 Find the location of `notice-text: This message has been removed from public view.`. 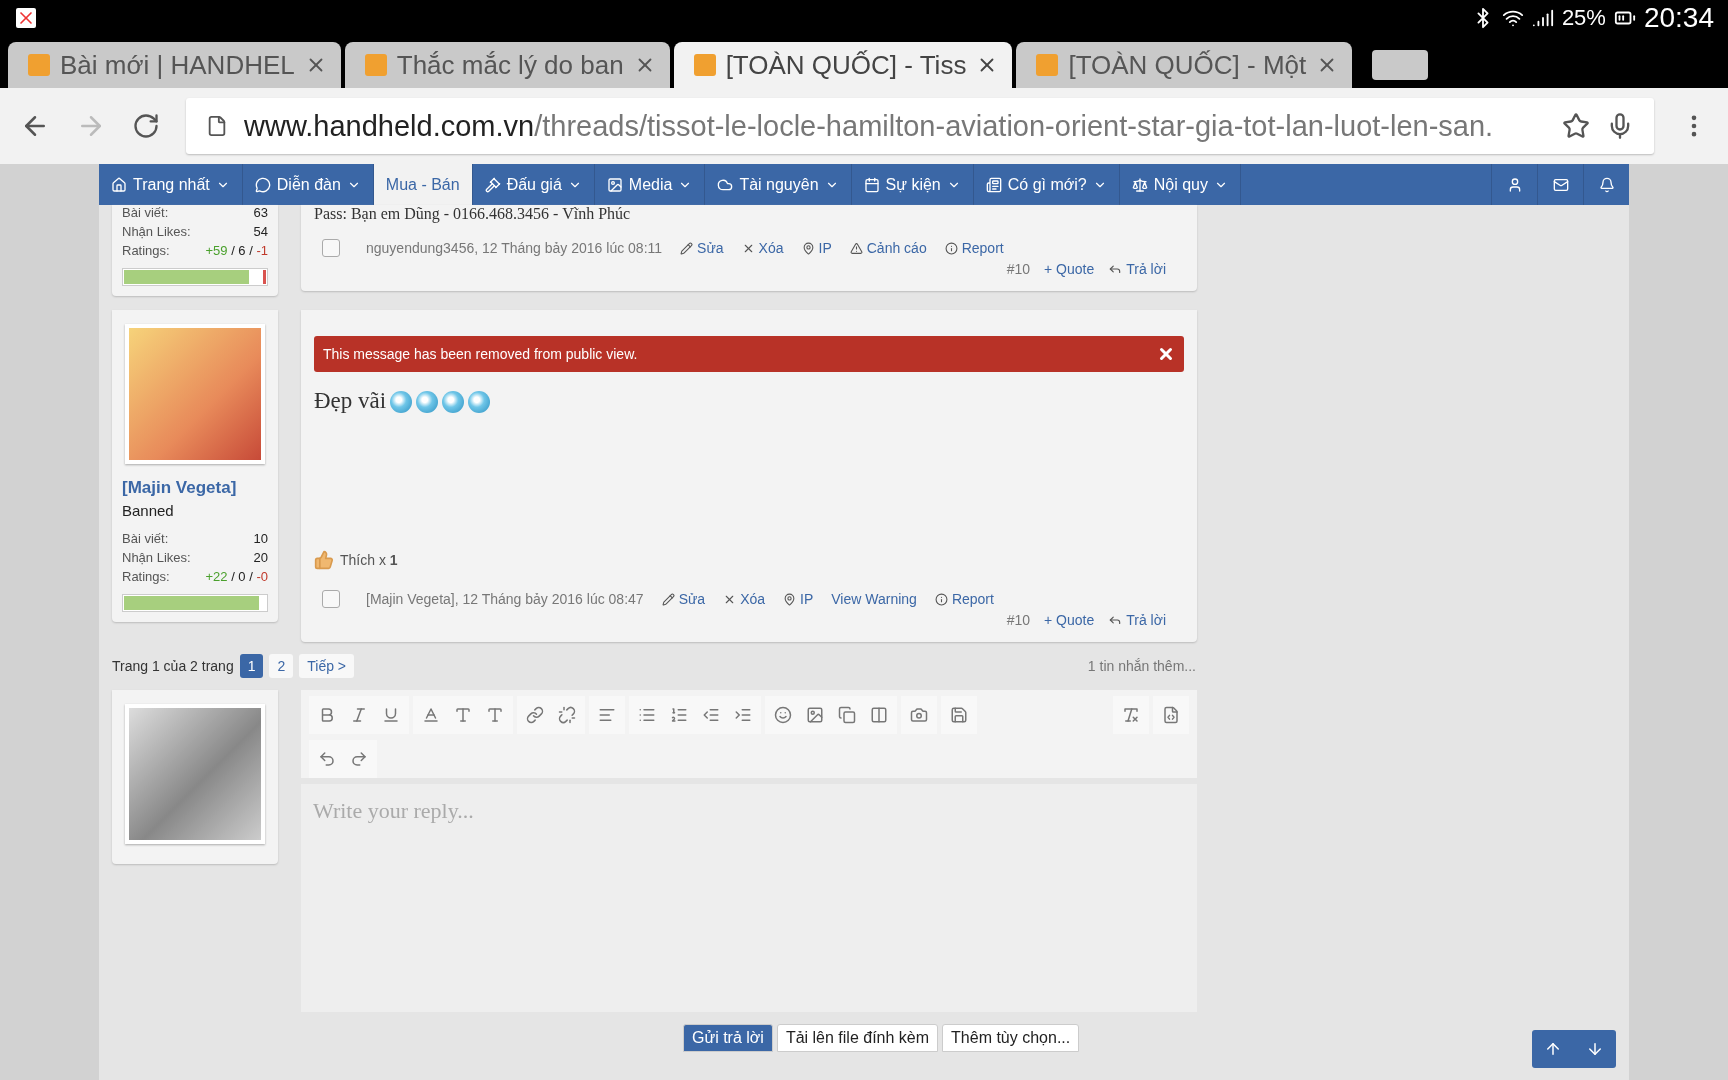

notice-text: This message has been removed from public view. is located at coordinates (480, 354).